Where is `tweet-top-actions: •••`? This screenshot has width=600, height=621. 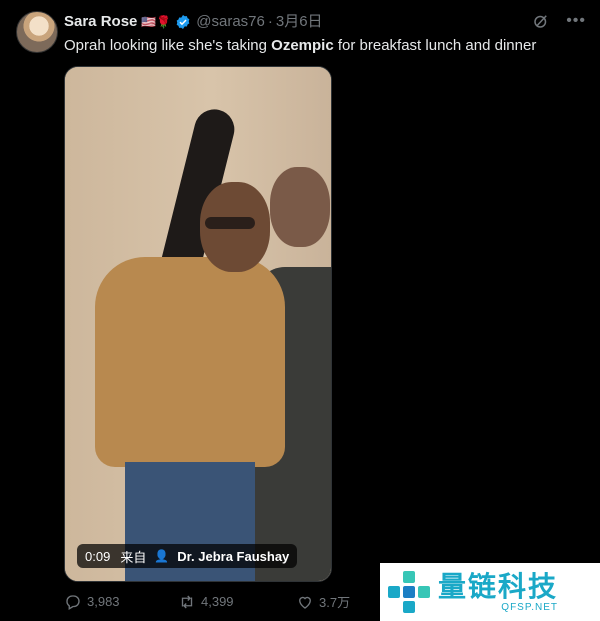 tweet-top-actions: ••• is located at coordinates (559, 21).